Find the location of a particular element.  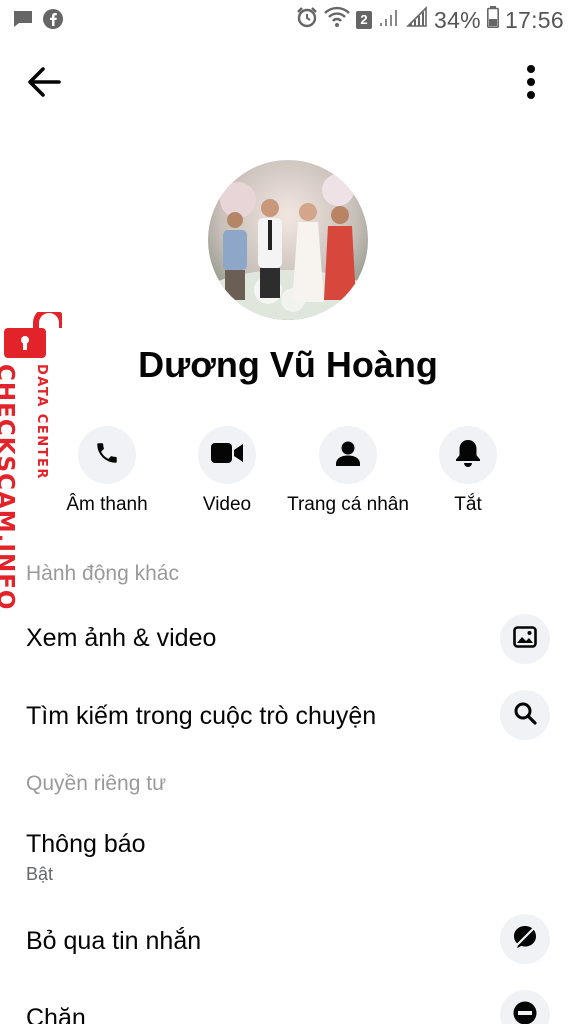

mute-circle is located at coordinates (468, 455).